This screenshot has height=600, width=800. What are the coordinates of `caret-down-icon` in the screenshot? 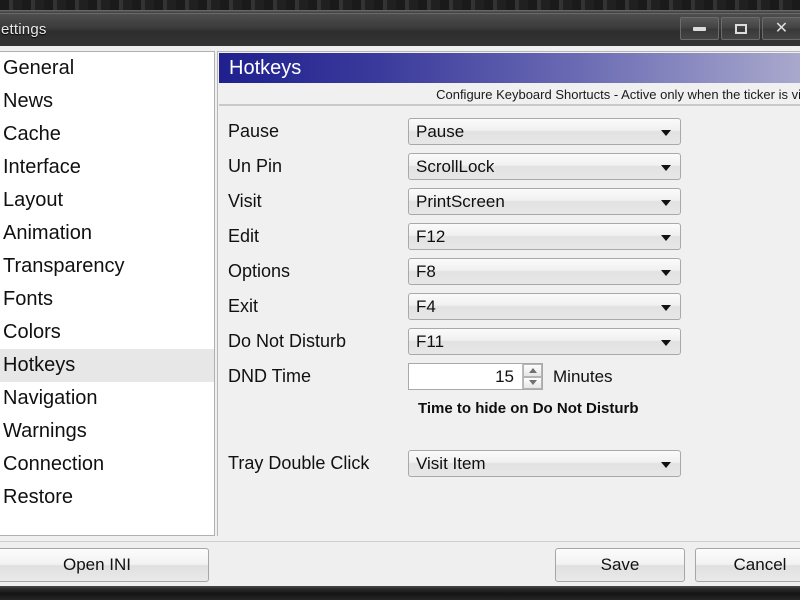 It's located at (532, 383).